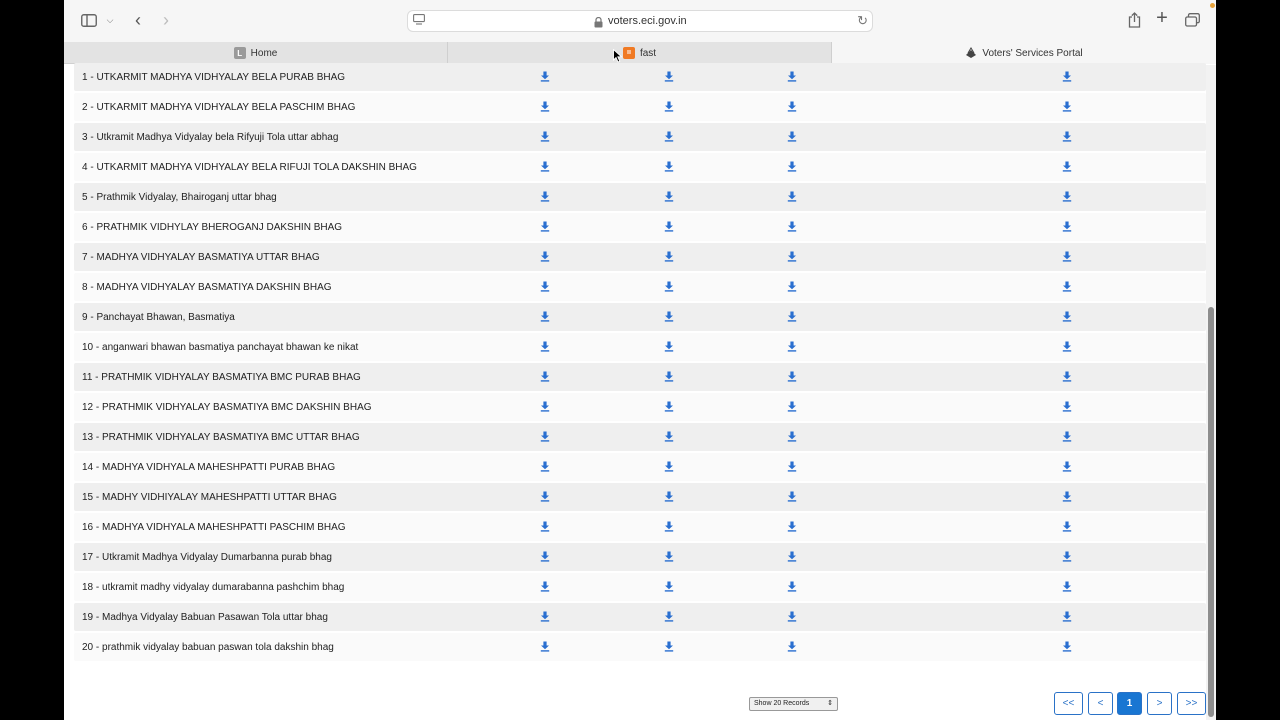  What do you see at coordinates (1068, 703) in the screenshot?
I see `first-page-button: <<` at bounding box center [1068, 703].